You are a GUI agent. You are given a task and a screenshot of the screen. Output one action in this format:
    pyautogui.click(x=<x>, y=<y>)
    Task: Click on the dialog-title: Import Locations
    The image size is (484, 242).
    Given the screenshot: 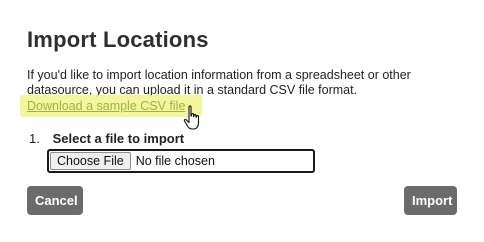 What is the action you would take?
    pyautogui.click(x=118, y=39)
    